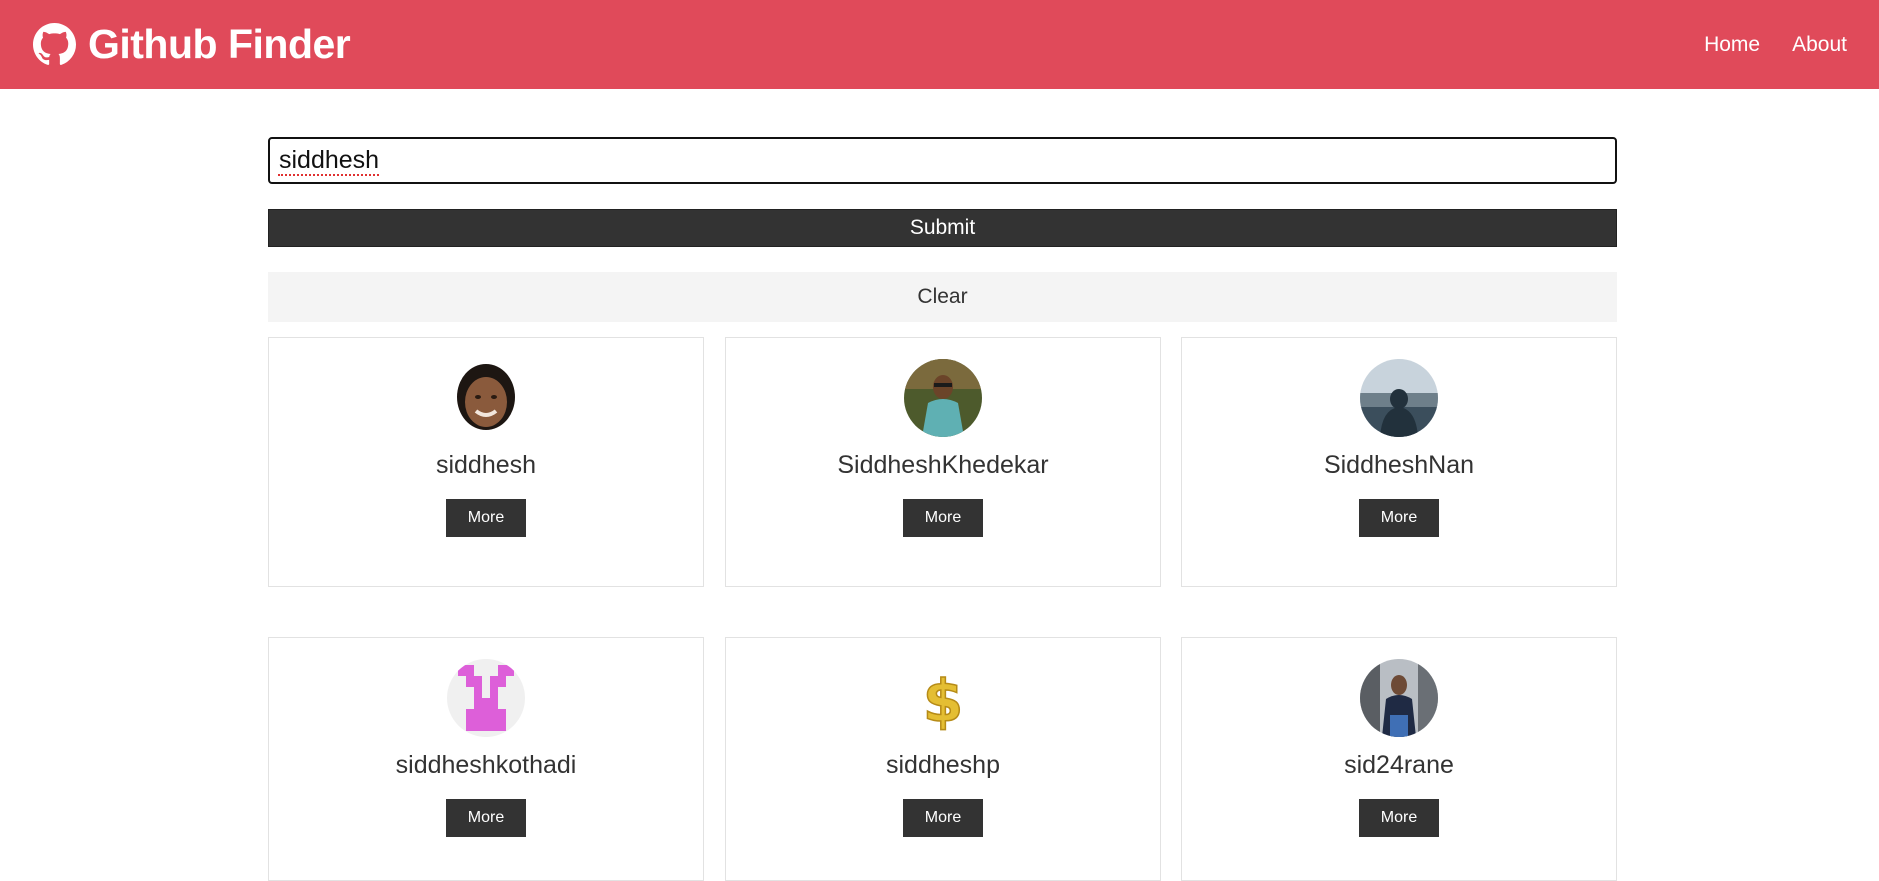 The image size is (1879, 881). Describe the element at coordinates (328, 174) in the screenshot. I see `spellcheck-underline` at that location.